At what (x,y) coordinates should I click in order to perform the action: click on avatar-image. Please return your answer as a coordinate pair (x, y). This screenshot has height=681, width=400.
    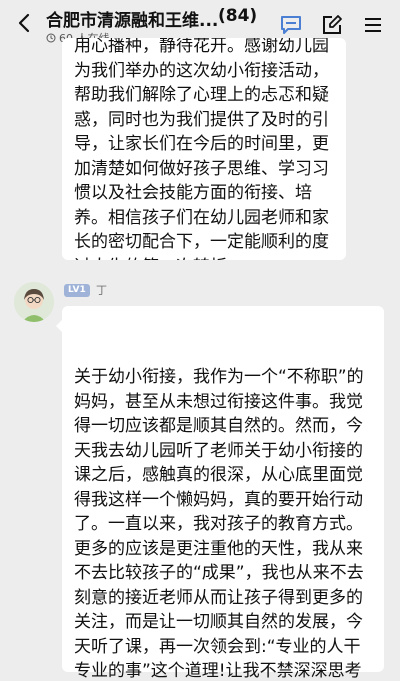
    Looking at the image, I should click on (34, 302).